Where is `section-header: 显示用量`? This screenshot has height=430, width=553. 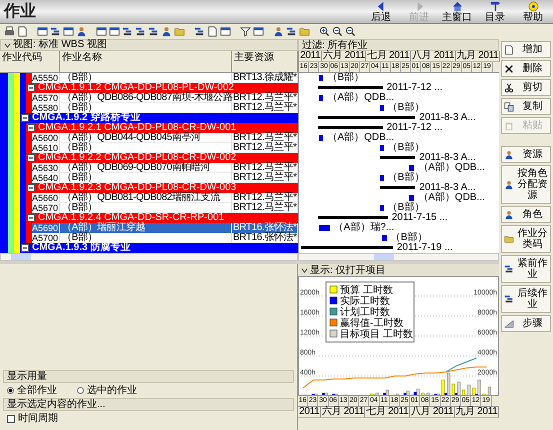
section-header: 显示用量 is located at coordinates (148, 376).